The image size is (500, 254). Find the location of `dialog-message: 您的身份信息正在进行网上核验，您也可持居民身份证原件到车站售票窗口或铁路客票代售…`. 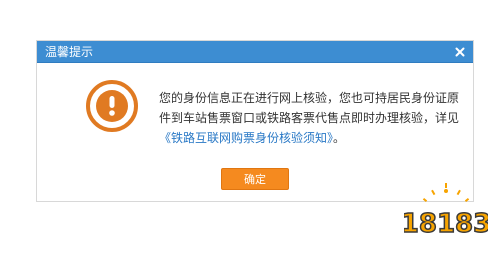

dialog-message: 您的身份信息正在进行网上核验，您也可持居民身份证原件到车站售票窗口或铁路客票代售… is located at coordinates (309, 118).